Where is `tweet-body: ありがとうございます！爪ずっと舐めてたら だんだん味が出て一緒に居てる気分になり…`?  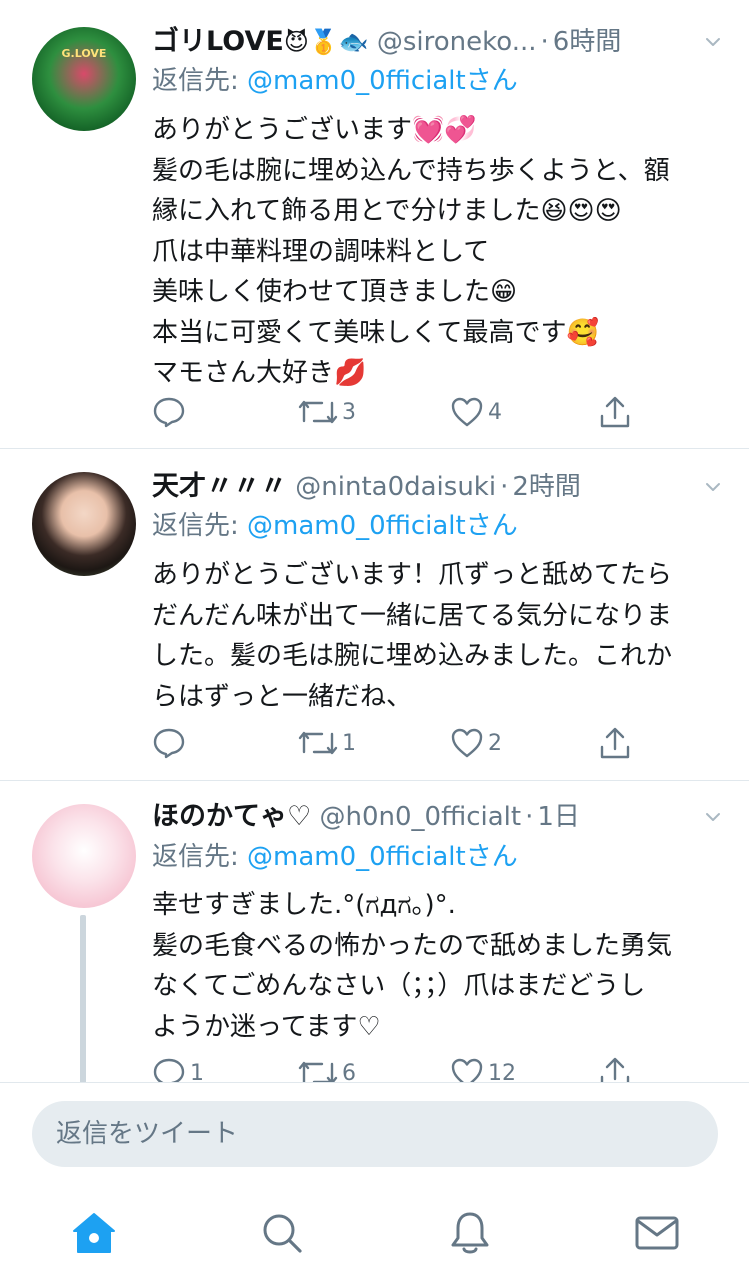 tweet-body: ありがとうございます！爪ずっと舐めてたら だんだん味が出て一緒に居てる気分になり… is located at coordinates (437, 636).